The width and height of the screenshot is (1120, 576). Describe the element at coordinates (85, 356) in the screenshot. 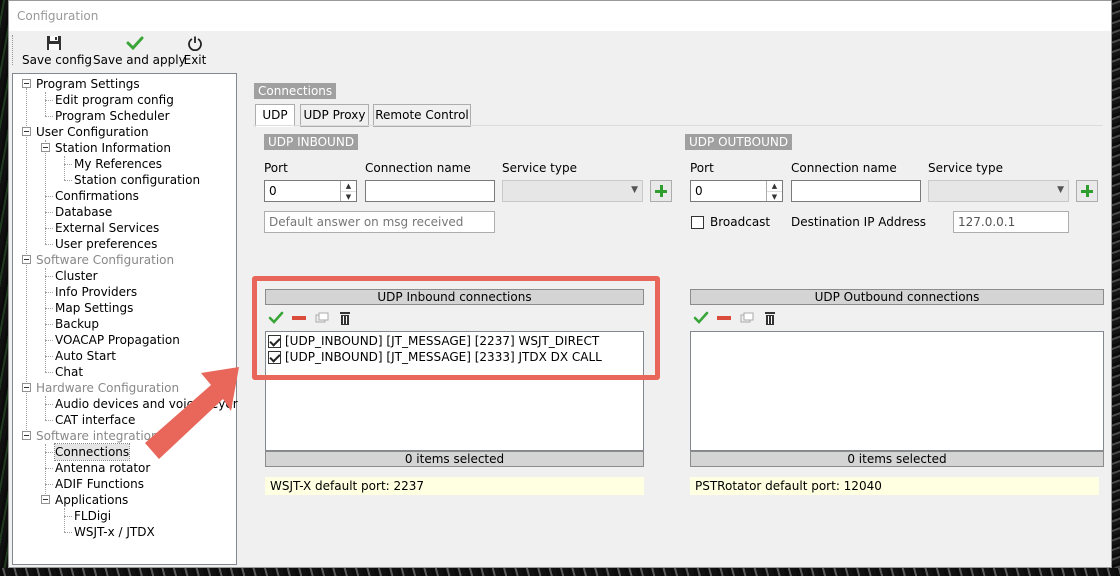

I see `tree-auto-start: Auto Start` at that location.